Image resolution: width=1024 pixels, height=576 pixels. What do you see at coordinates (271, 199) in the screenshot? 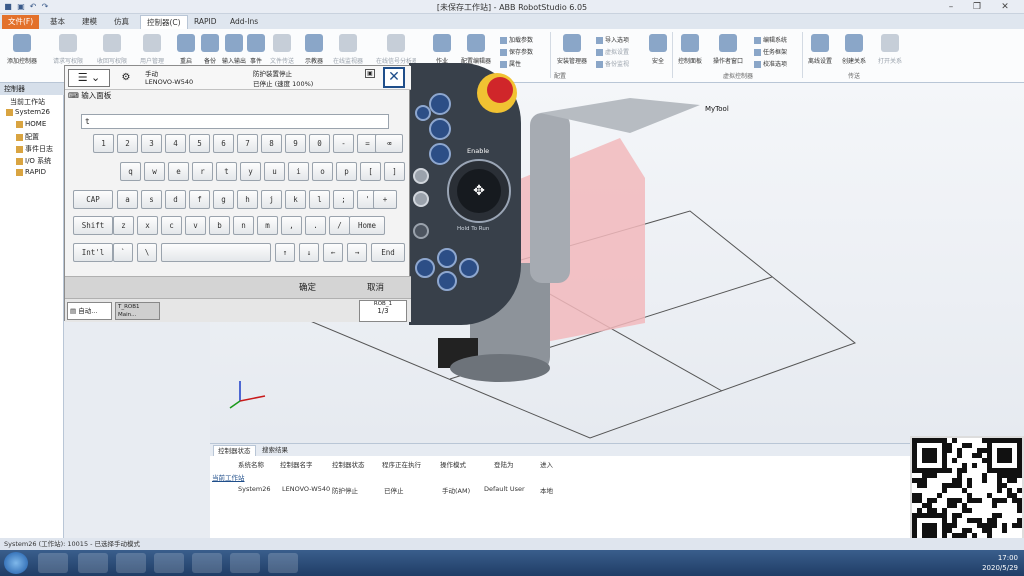
I see `key-j: j` at bounding box center [271, 199].